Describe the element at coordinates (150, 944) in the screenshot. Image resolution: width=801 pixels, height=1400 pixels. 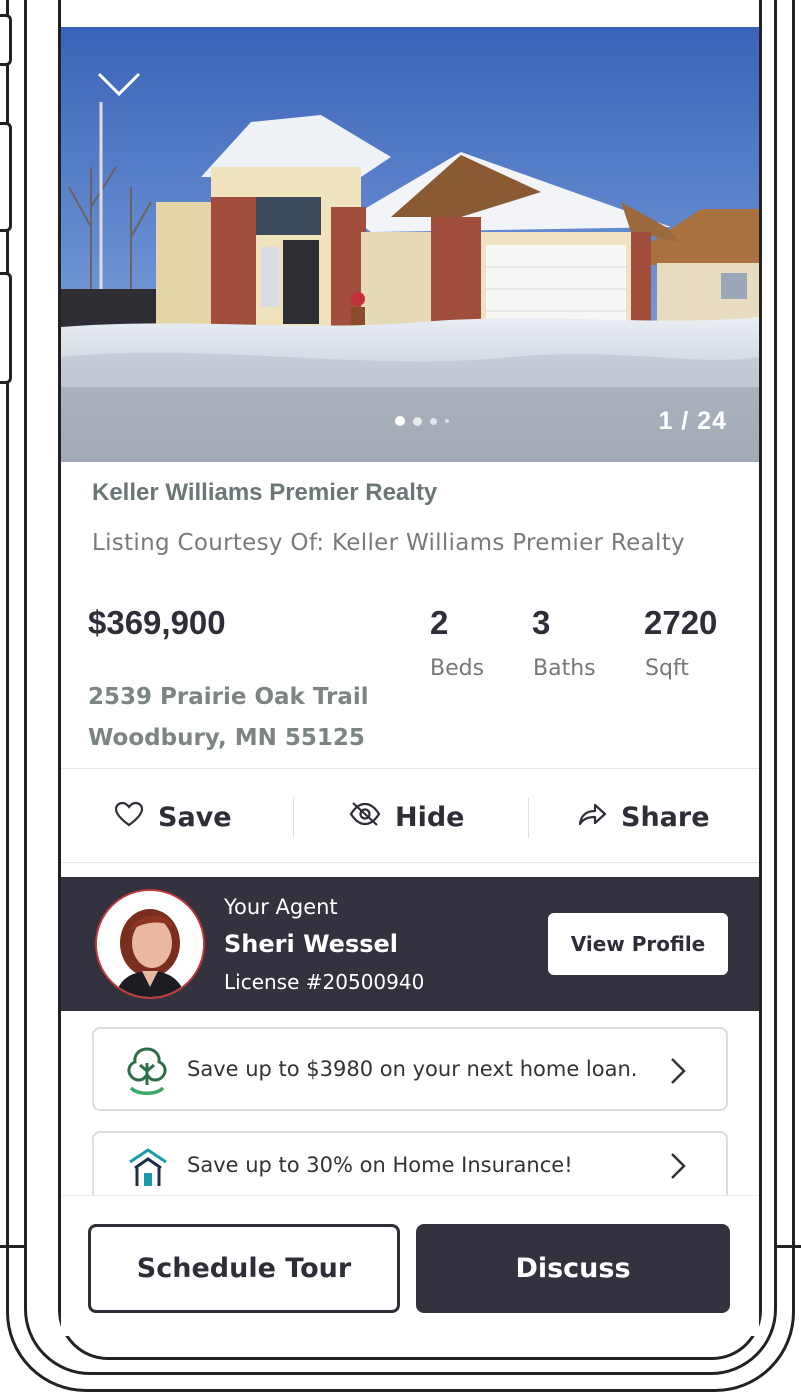
I see `agent-avatar` at that location.